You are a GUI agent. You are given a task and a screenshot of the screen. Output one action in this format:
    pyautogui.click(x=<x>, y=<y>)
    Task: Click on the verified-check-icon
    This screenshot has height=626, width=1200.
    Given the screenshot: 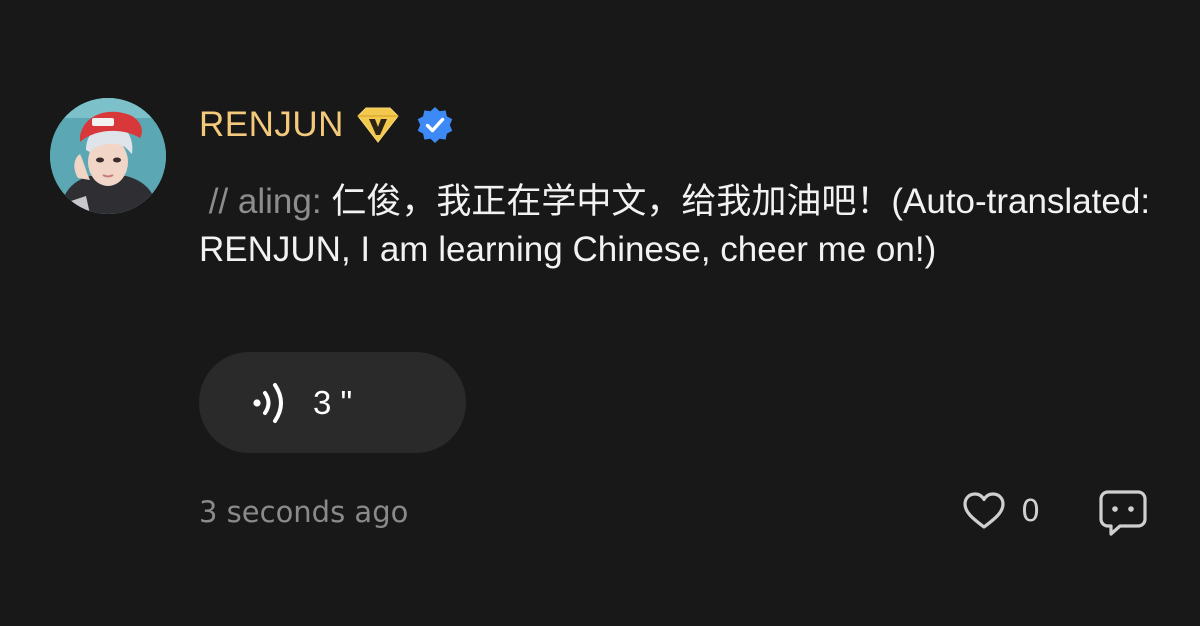 What is the action you would take?
    pyautogui.click(x=435, y=125)
    